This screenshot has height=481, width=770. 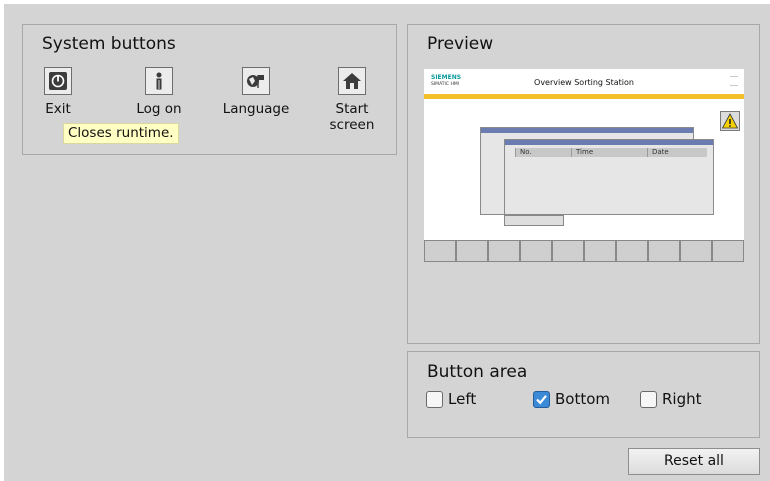 I want to click on button-area-panel: Button area Left Bottom Right, so click(x=583, y=394).